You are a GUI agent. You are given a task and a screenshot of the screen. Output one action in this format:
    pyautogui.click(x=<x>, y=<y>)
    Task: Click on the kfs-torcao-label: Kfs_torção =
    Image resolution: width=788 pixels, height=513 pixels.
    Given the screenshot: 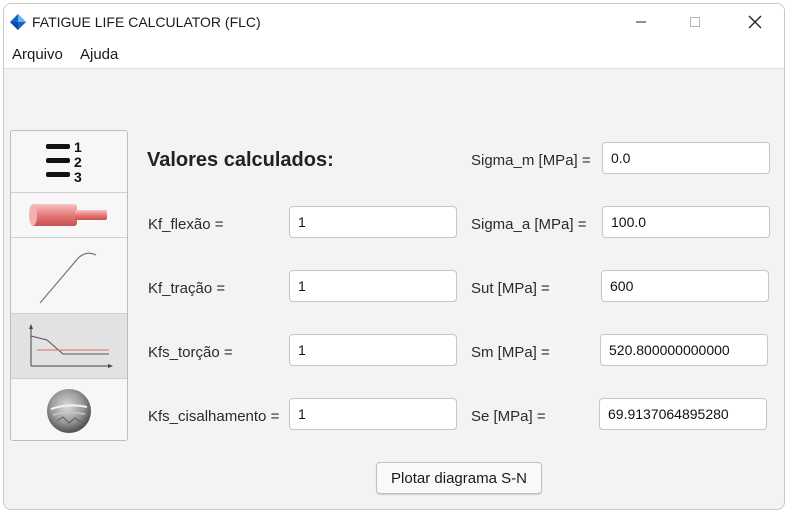 What is the action you would take?
    pyautogui.click(x=190, y=352)
    